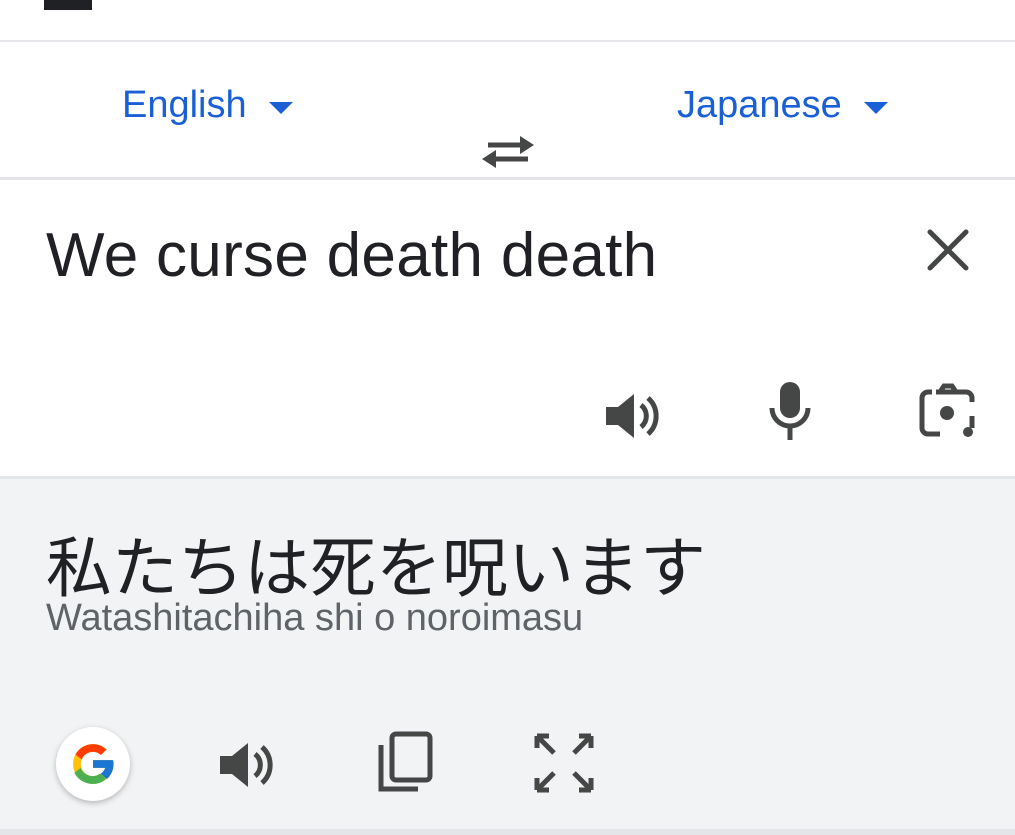 This screenshot has height=835, width=1015. I want to click on source-language-label: English, so click(184, 105).